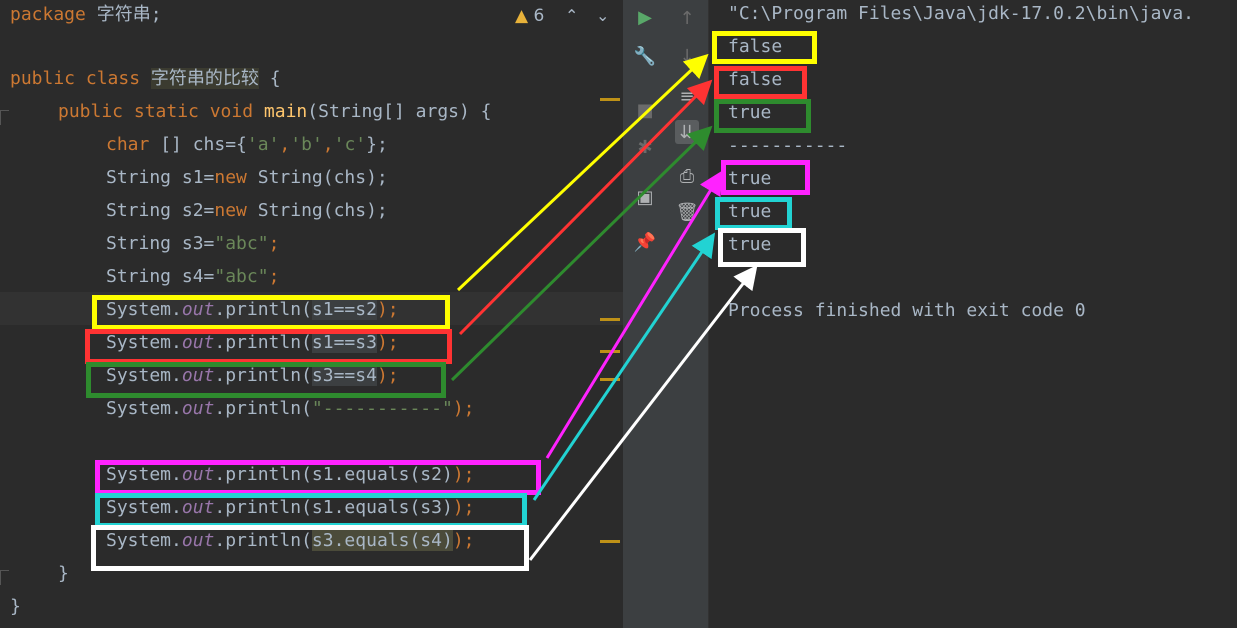 The width and height of the screenshot is (1237, 628). I want to click on arrow-green, so click(581, 253).